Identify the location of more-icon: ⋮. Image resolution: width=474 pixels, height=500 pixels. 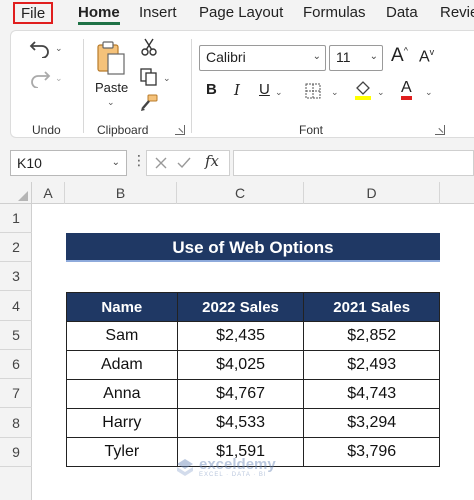
(139, 160).